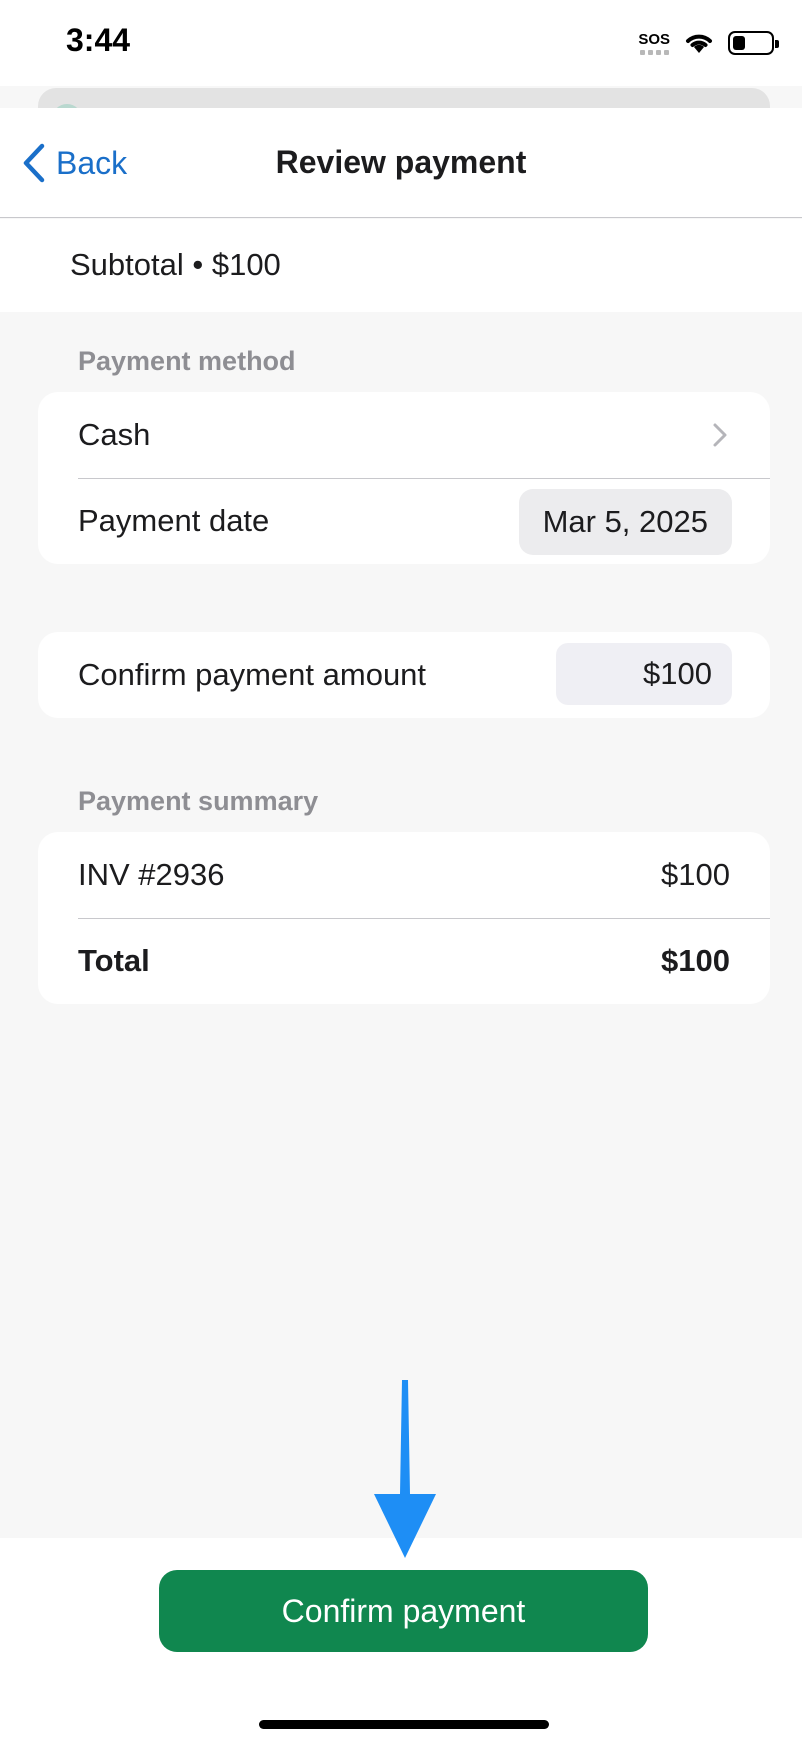  Describe the element at coordinates (644, 674) in the screenshot. I see `payment-amount-input: $100` at that location.